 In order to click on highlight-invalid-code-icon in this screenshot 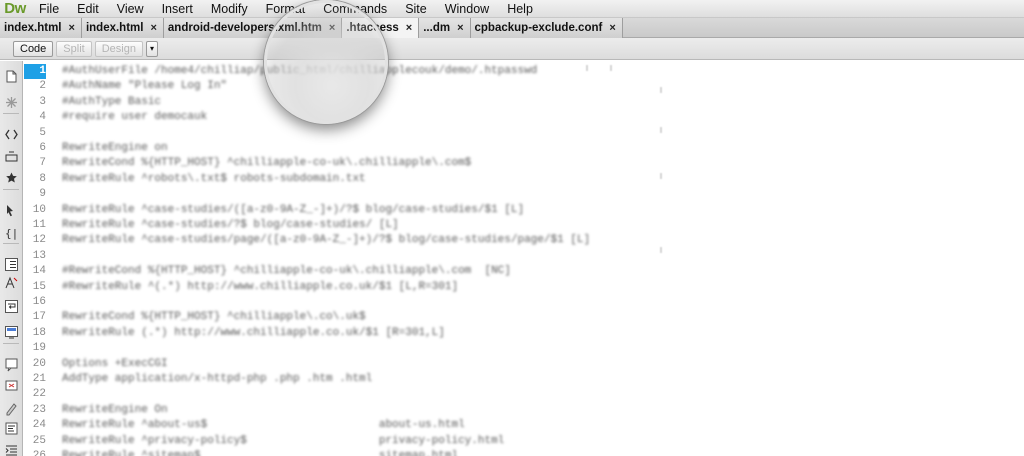, I will do `click(11, 282)`.